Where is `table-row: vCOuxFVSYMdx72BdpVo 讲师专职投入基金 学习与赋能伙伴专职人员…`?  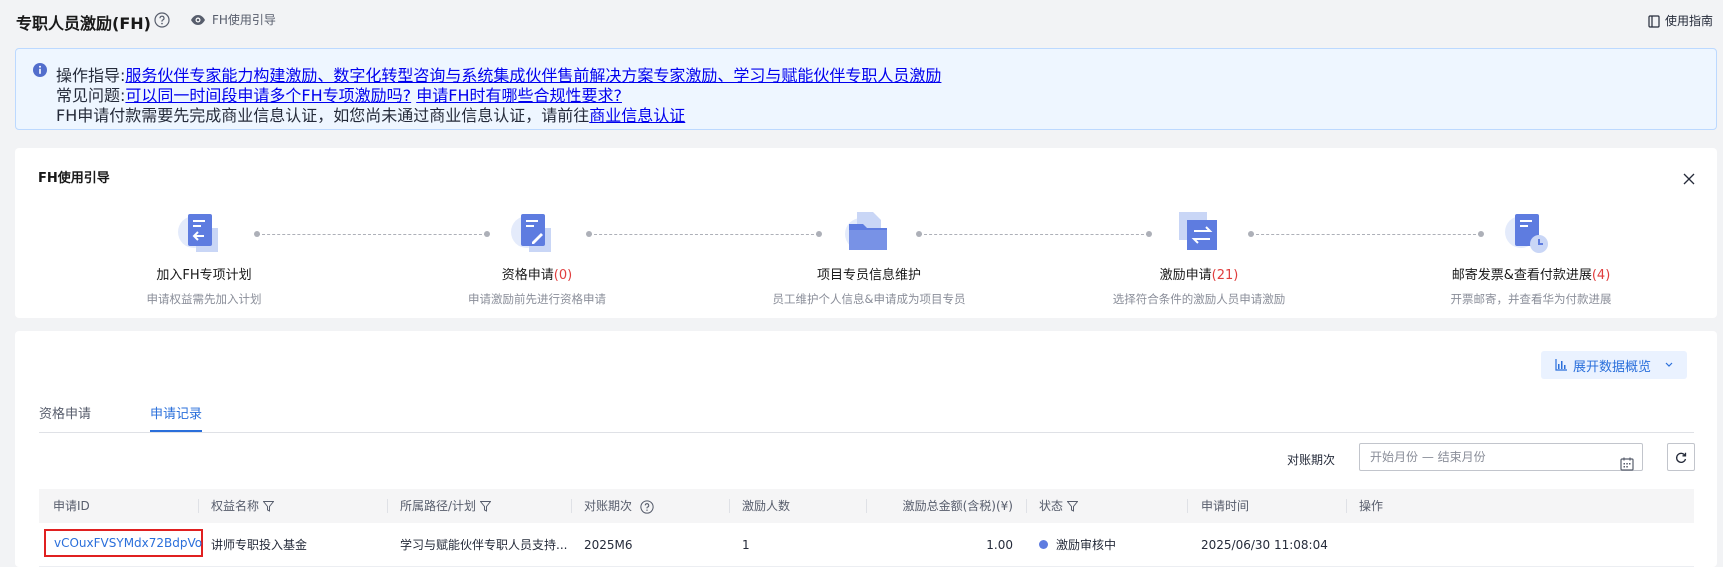 table-row: vCOuxFVSYMdx72BdpVo 讲师专职投入基金 学习与赋能伙伴专职人员… is located at coordinates (866, 545).